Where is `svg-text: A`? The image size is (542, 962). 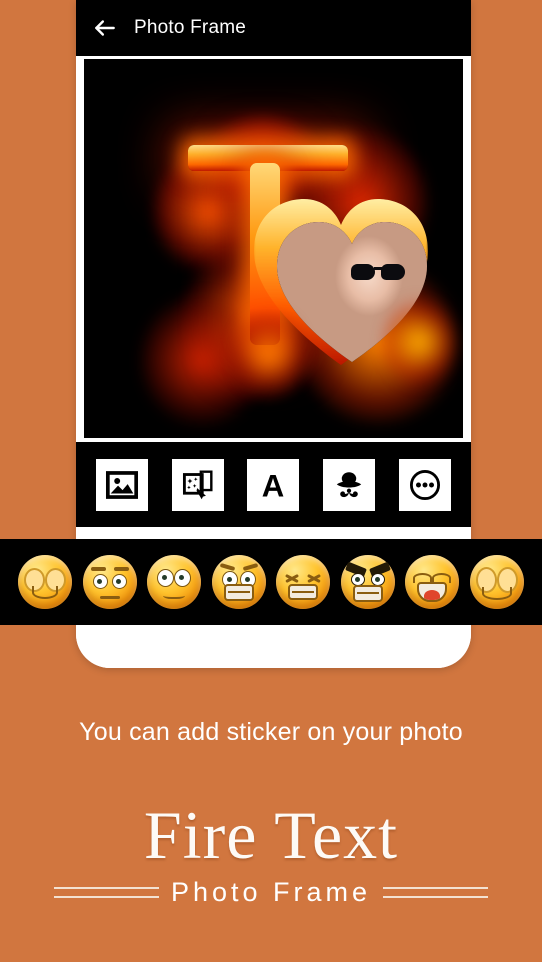
svg-text: A is located at coordinates (273, 485).